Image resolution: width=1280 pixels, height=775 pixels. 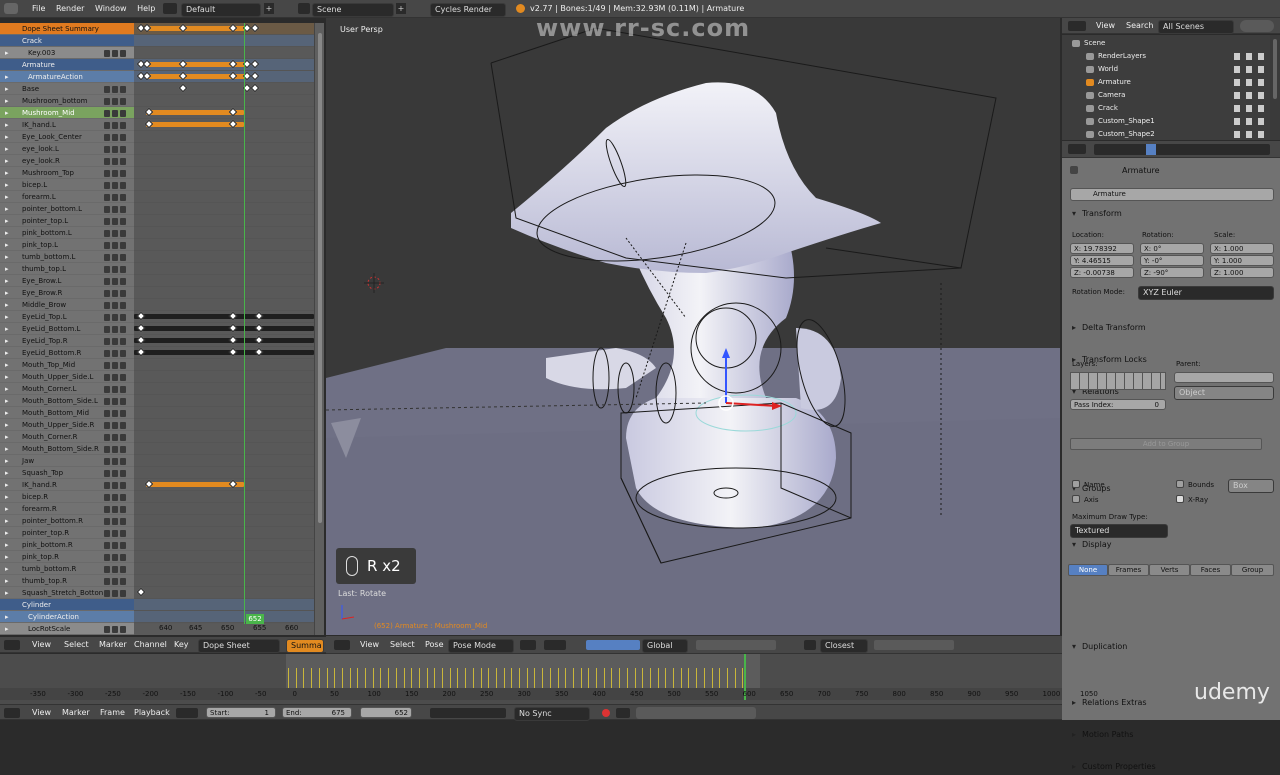 What do you see at coordinates (67, 209) in the screenshot?
I see `channel-pointer-bottom-l: pointer_bottom.L ▸` at bounding box center [67, 209].